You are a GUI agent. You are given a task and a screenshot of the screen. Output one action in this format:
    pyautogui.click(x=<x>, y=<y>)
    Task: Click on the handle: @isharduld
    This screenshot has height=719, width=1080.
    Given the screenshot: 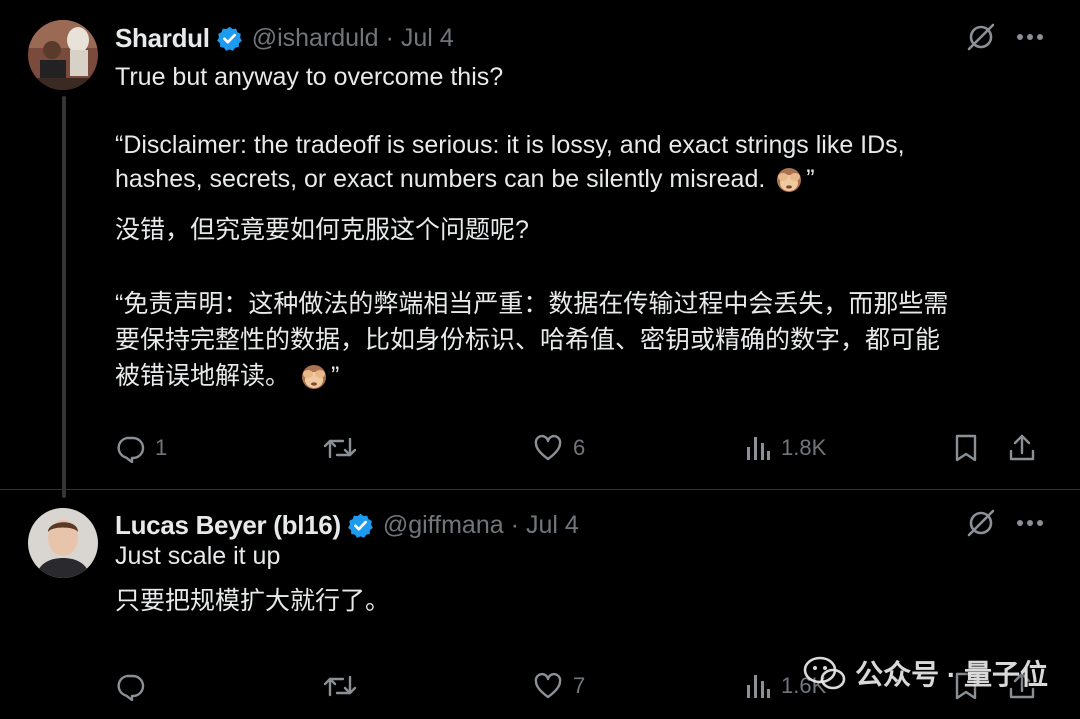 What is the action you would take?
    pyautogui.click(x=315, y=38)
    